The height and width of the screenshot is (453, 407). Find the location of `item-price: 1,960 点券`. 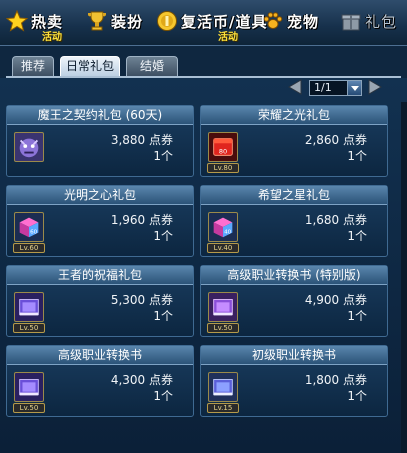

item-price: 1,960 点券 is located at coordinates (141, 220).